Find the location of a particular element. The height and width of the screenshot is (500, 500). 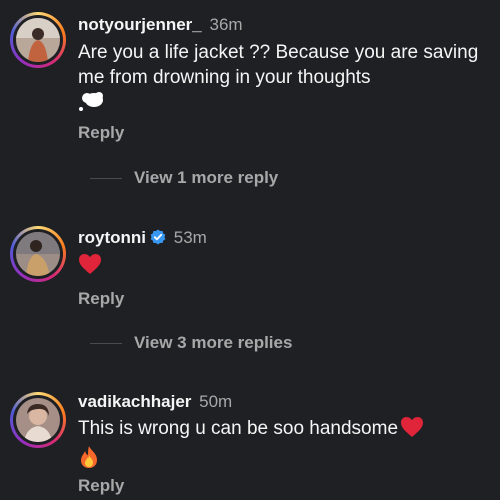

timestamp: 50m is located at coordinates (216, 401).